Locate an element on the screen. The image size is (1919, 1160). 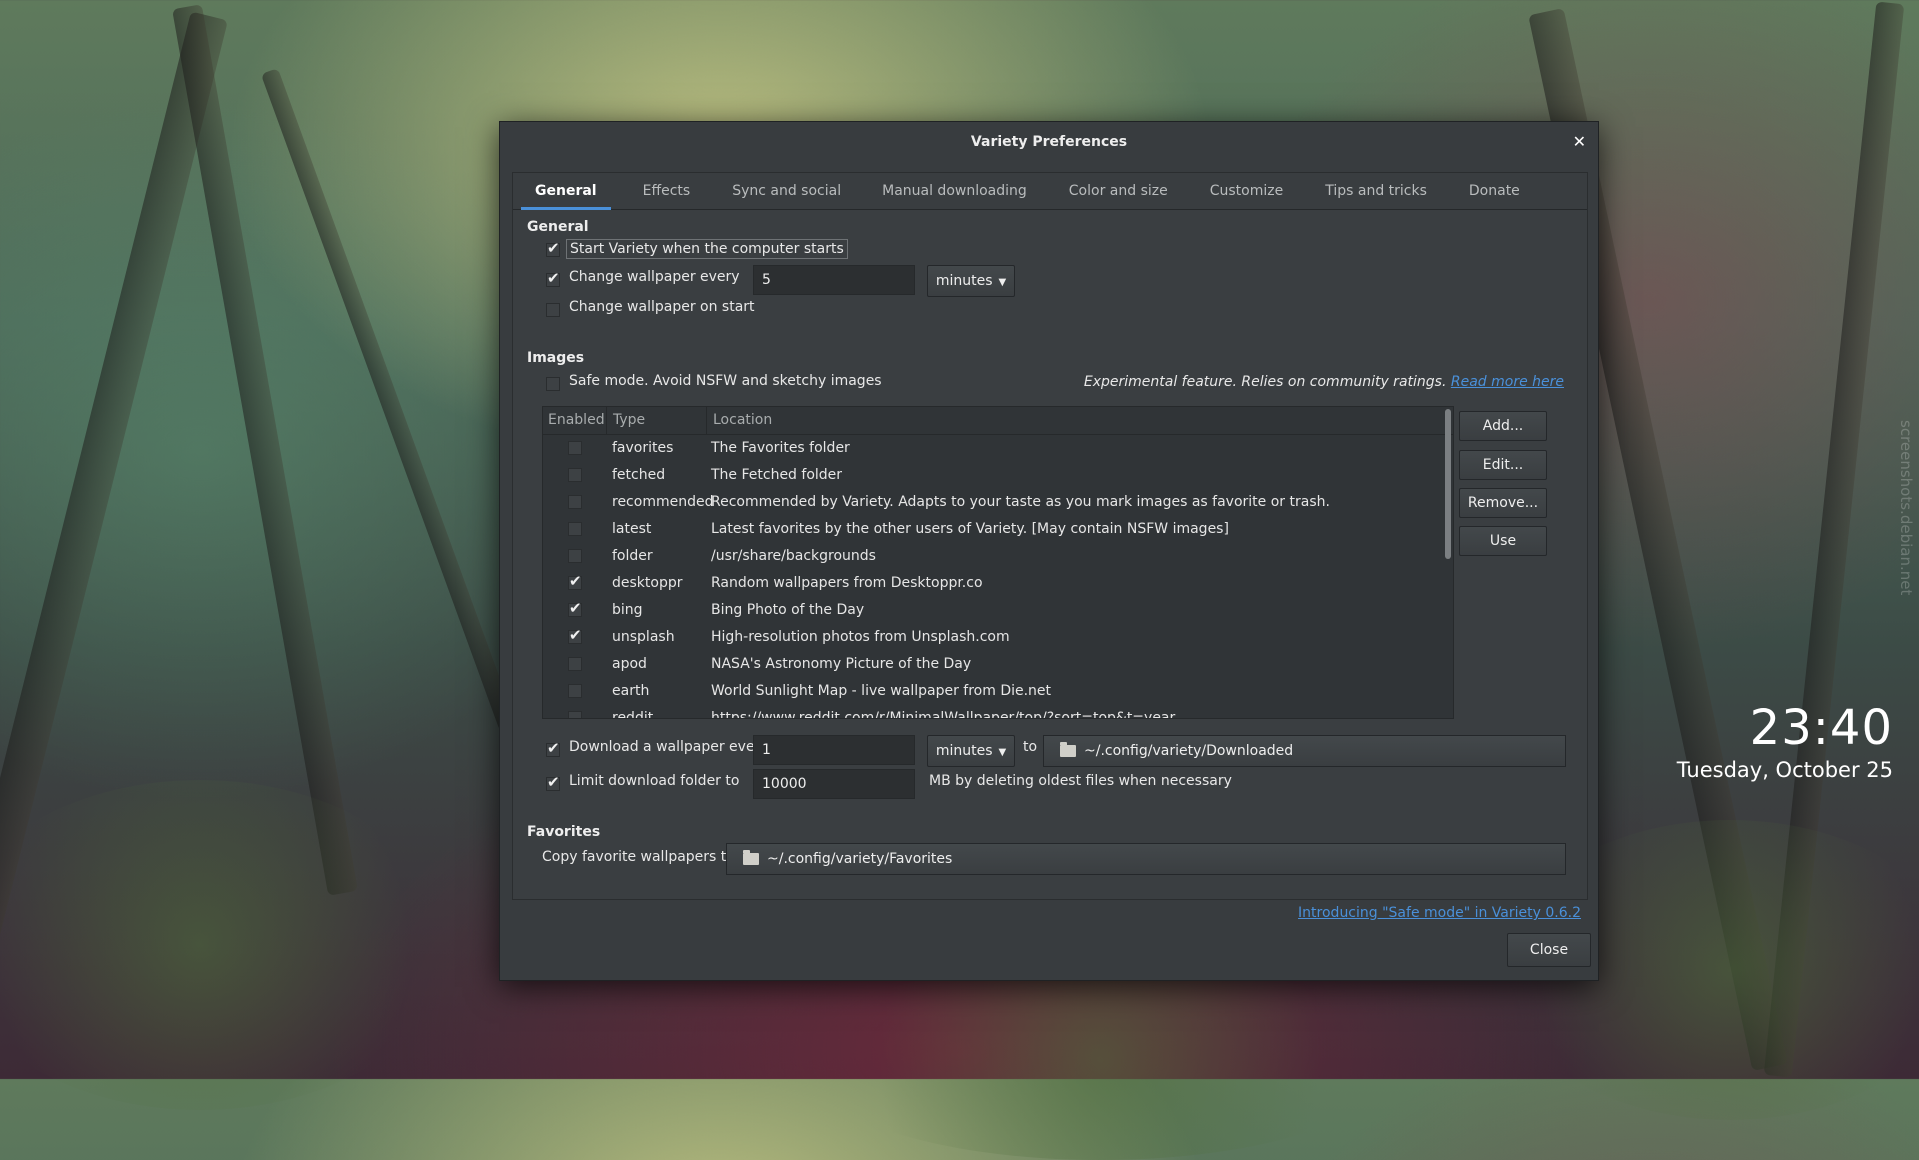
source-location: High-resolution photos from Unsplash.com is located at coordinates (860, 637).